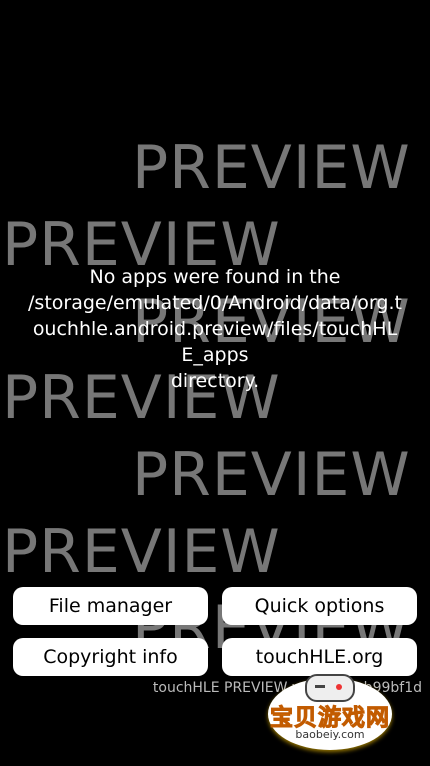 This screenshot has width=430, height=766. What do you see at coordinates (110, 606) in the screenshot?
I see `file-manager-button: File manager` at bounding box center [110, 606].